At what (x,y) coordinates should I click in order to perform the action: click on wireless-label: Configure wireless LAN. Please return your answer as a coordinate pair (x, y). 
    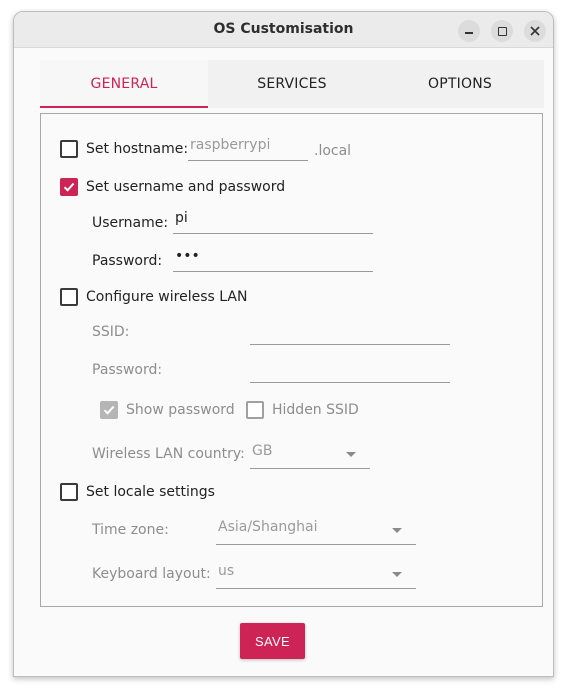
    Looking at the image, I should click on (167, 297).